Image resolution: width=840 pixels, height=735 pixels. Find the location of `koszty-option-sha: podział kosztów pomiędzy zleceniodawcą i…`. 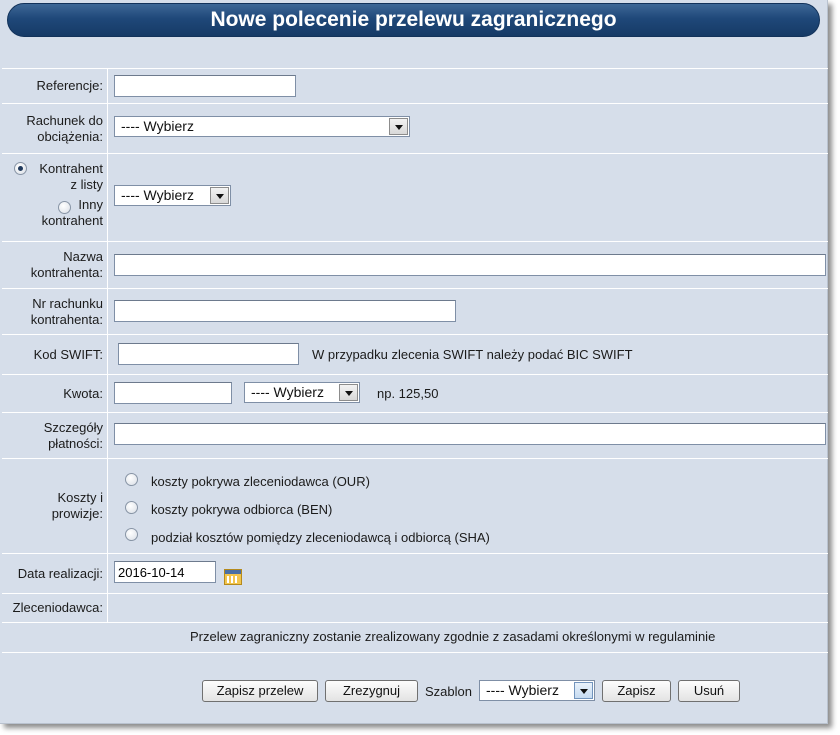

koszty-option-sha: podział kosztów pomiędzy zleceniodawcą i… is located at coordinates (320, 537).